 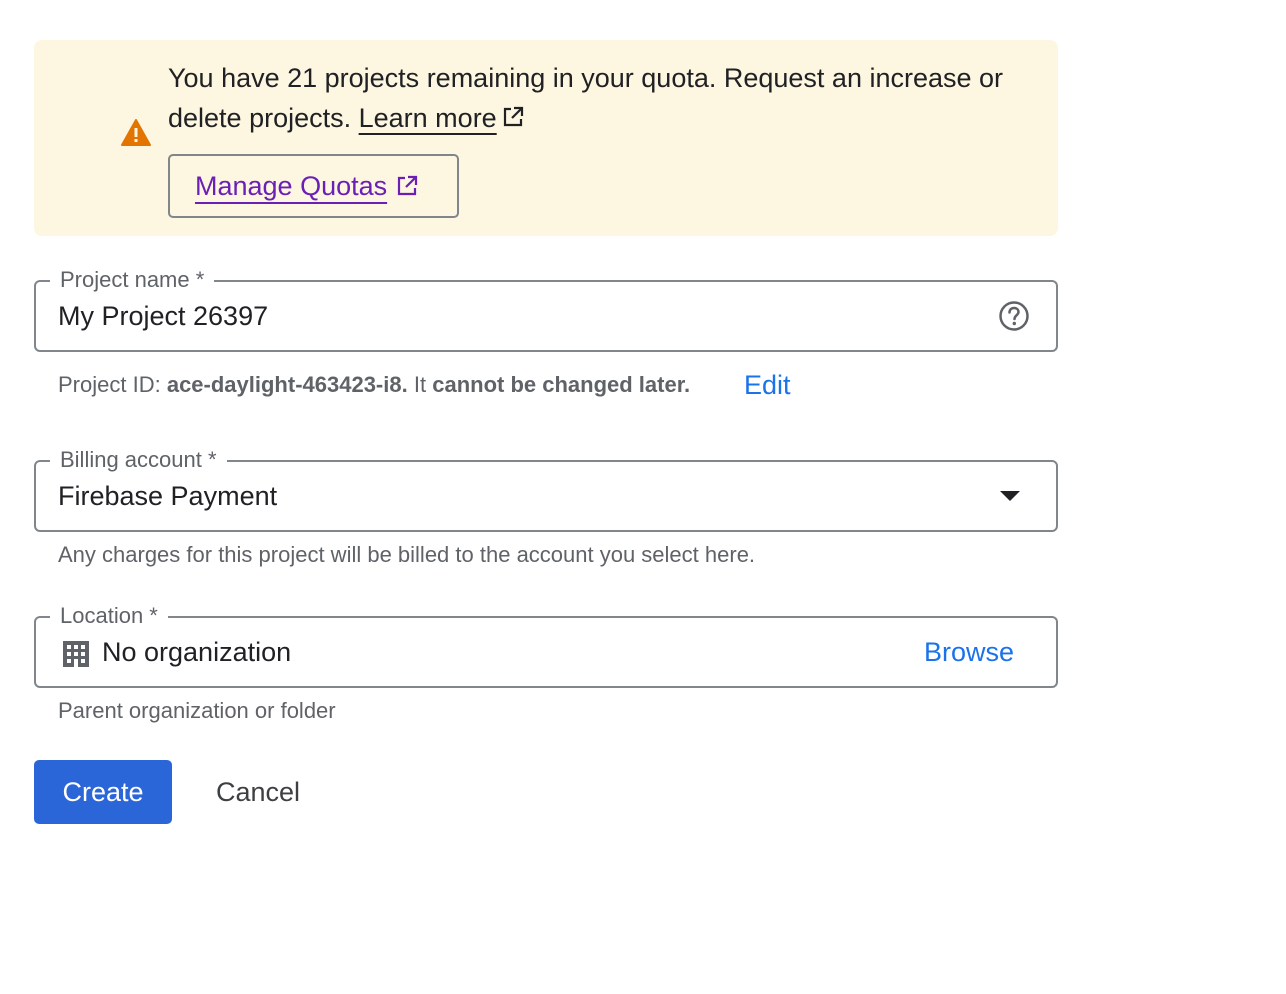 What do you see at coordinates (163, 316) in the screenshot?
I see `project-name-input: My Project 26397` at bounding box center [163, 316].